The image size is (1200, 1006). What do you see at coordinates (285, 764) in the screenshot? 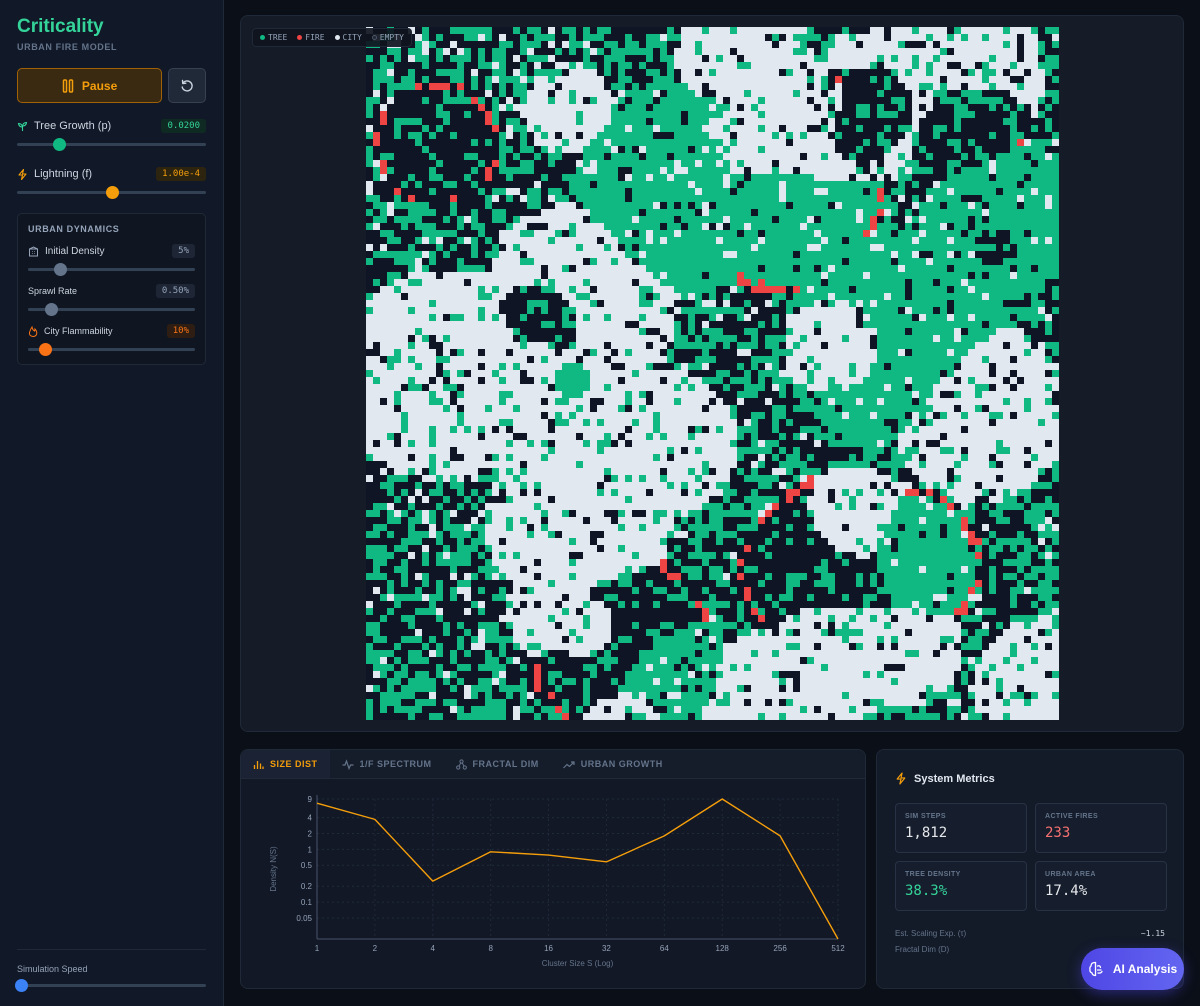
I see `tab-size-dist: SIZE DIST` at bounding box center [285, 764].